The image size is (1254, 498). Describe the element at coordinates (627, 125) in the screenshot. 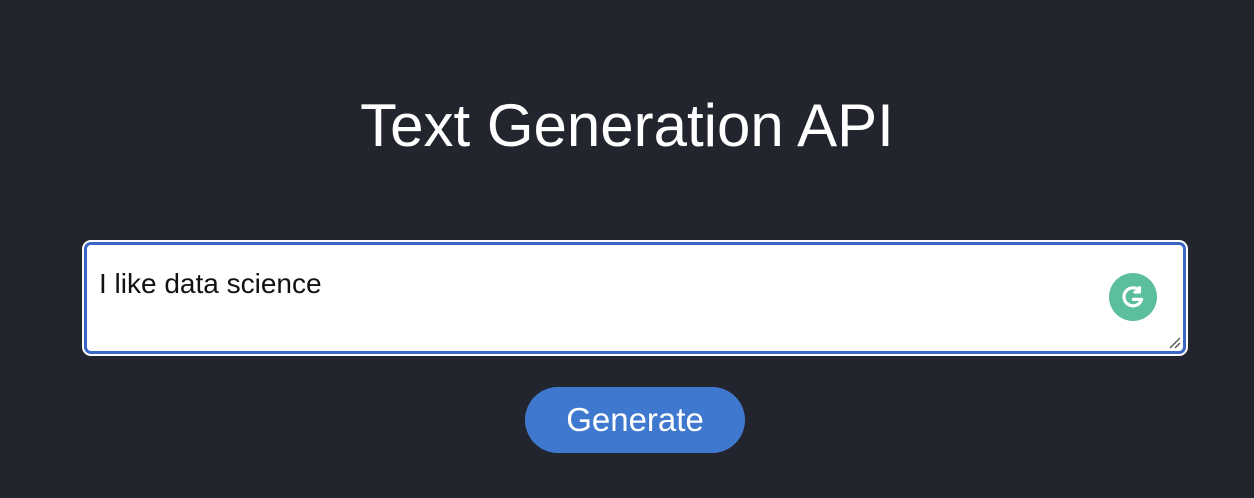

I see `page-title: Text Generation API` at that location.